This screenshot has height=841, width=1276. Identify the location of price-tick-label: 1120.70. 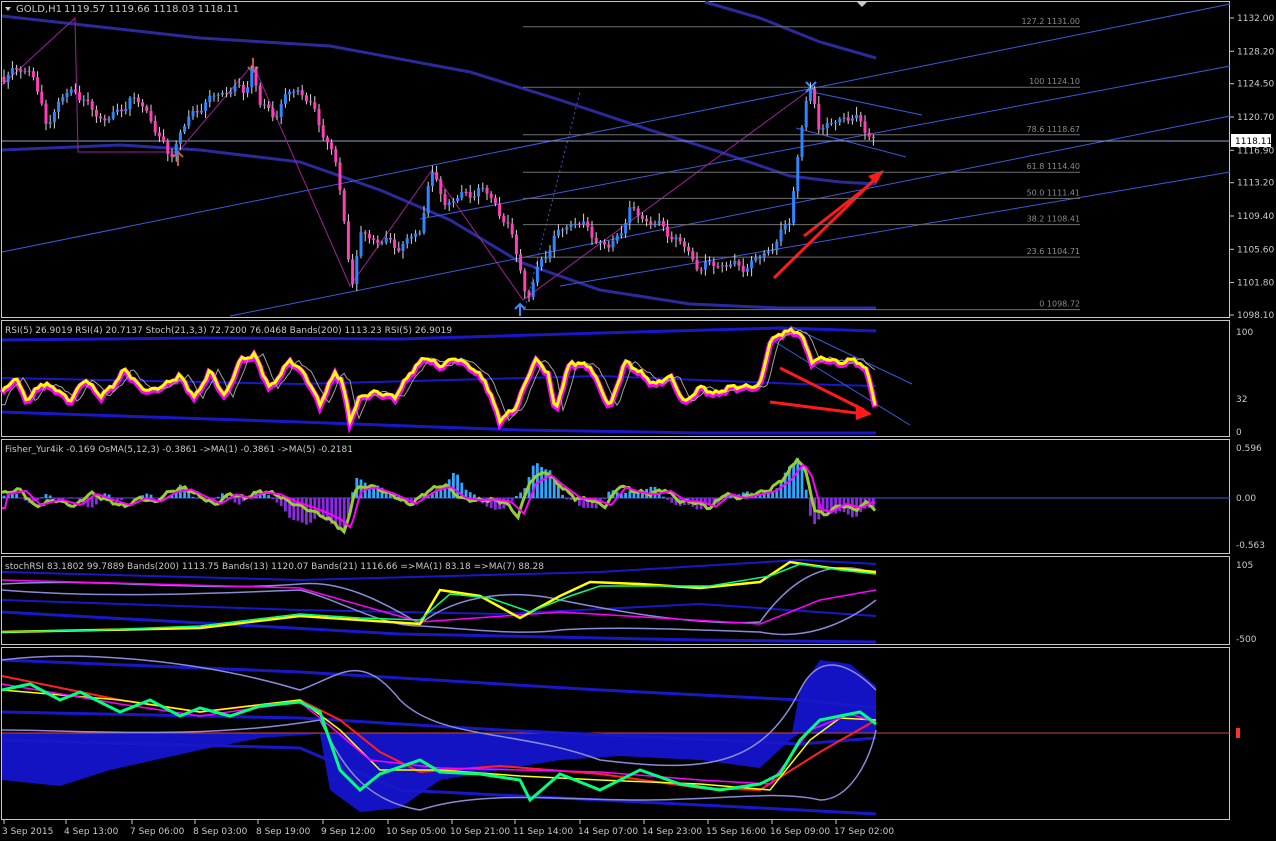
(1255, 118).